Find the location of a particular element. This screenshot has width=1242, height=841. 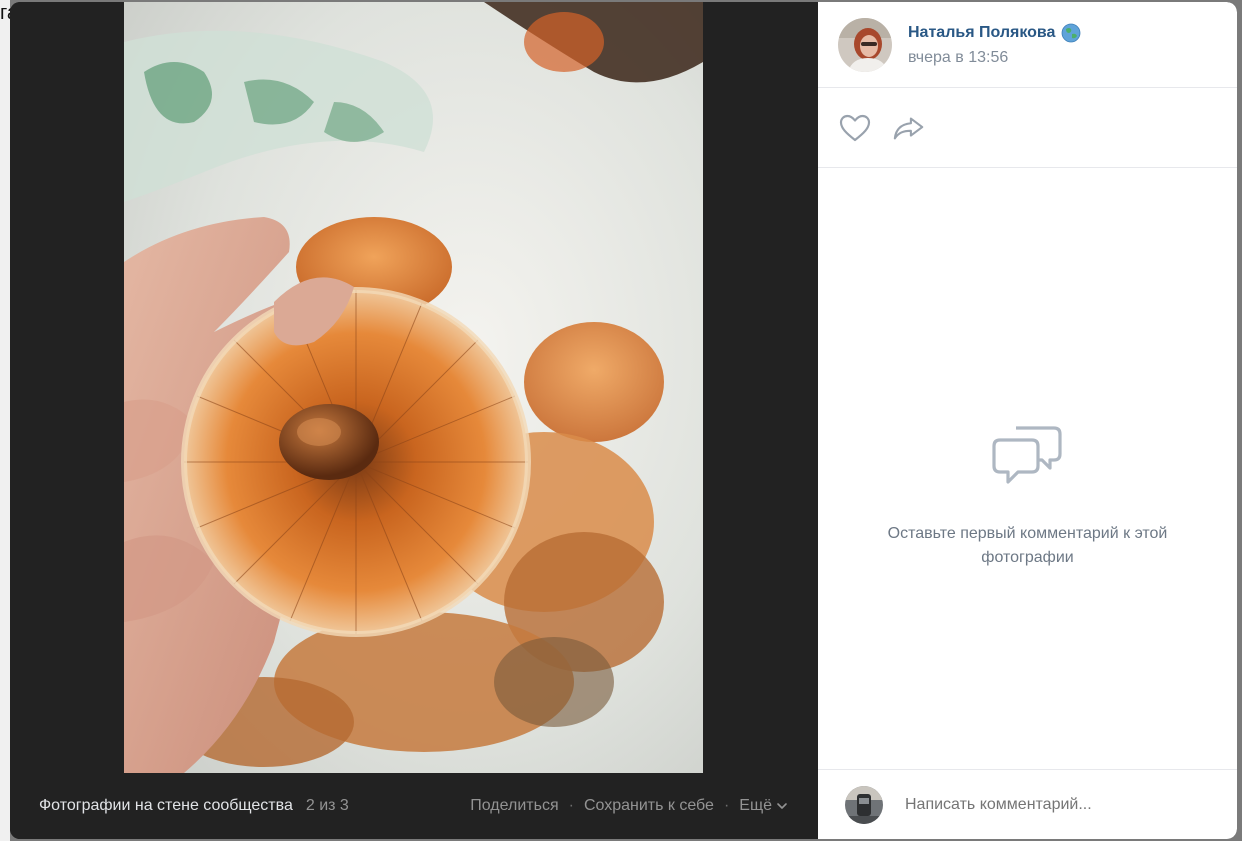

photo-actions: Поделиться · Сохранить к себе · Ещё is located at coordinates (629, 806).